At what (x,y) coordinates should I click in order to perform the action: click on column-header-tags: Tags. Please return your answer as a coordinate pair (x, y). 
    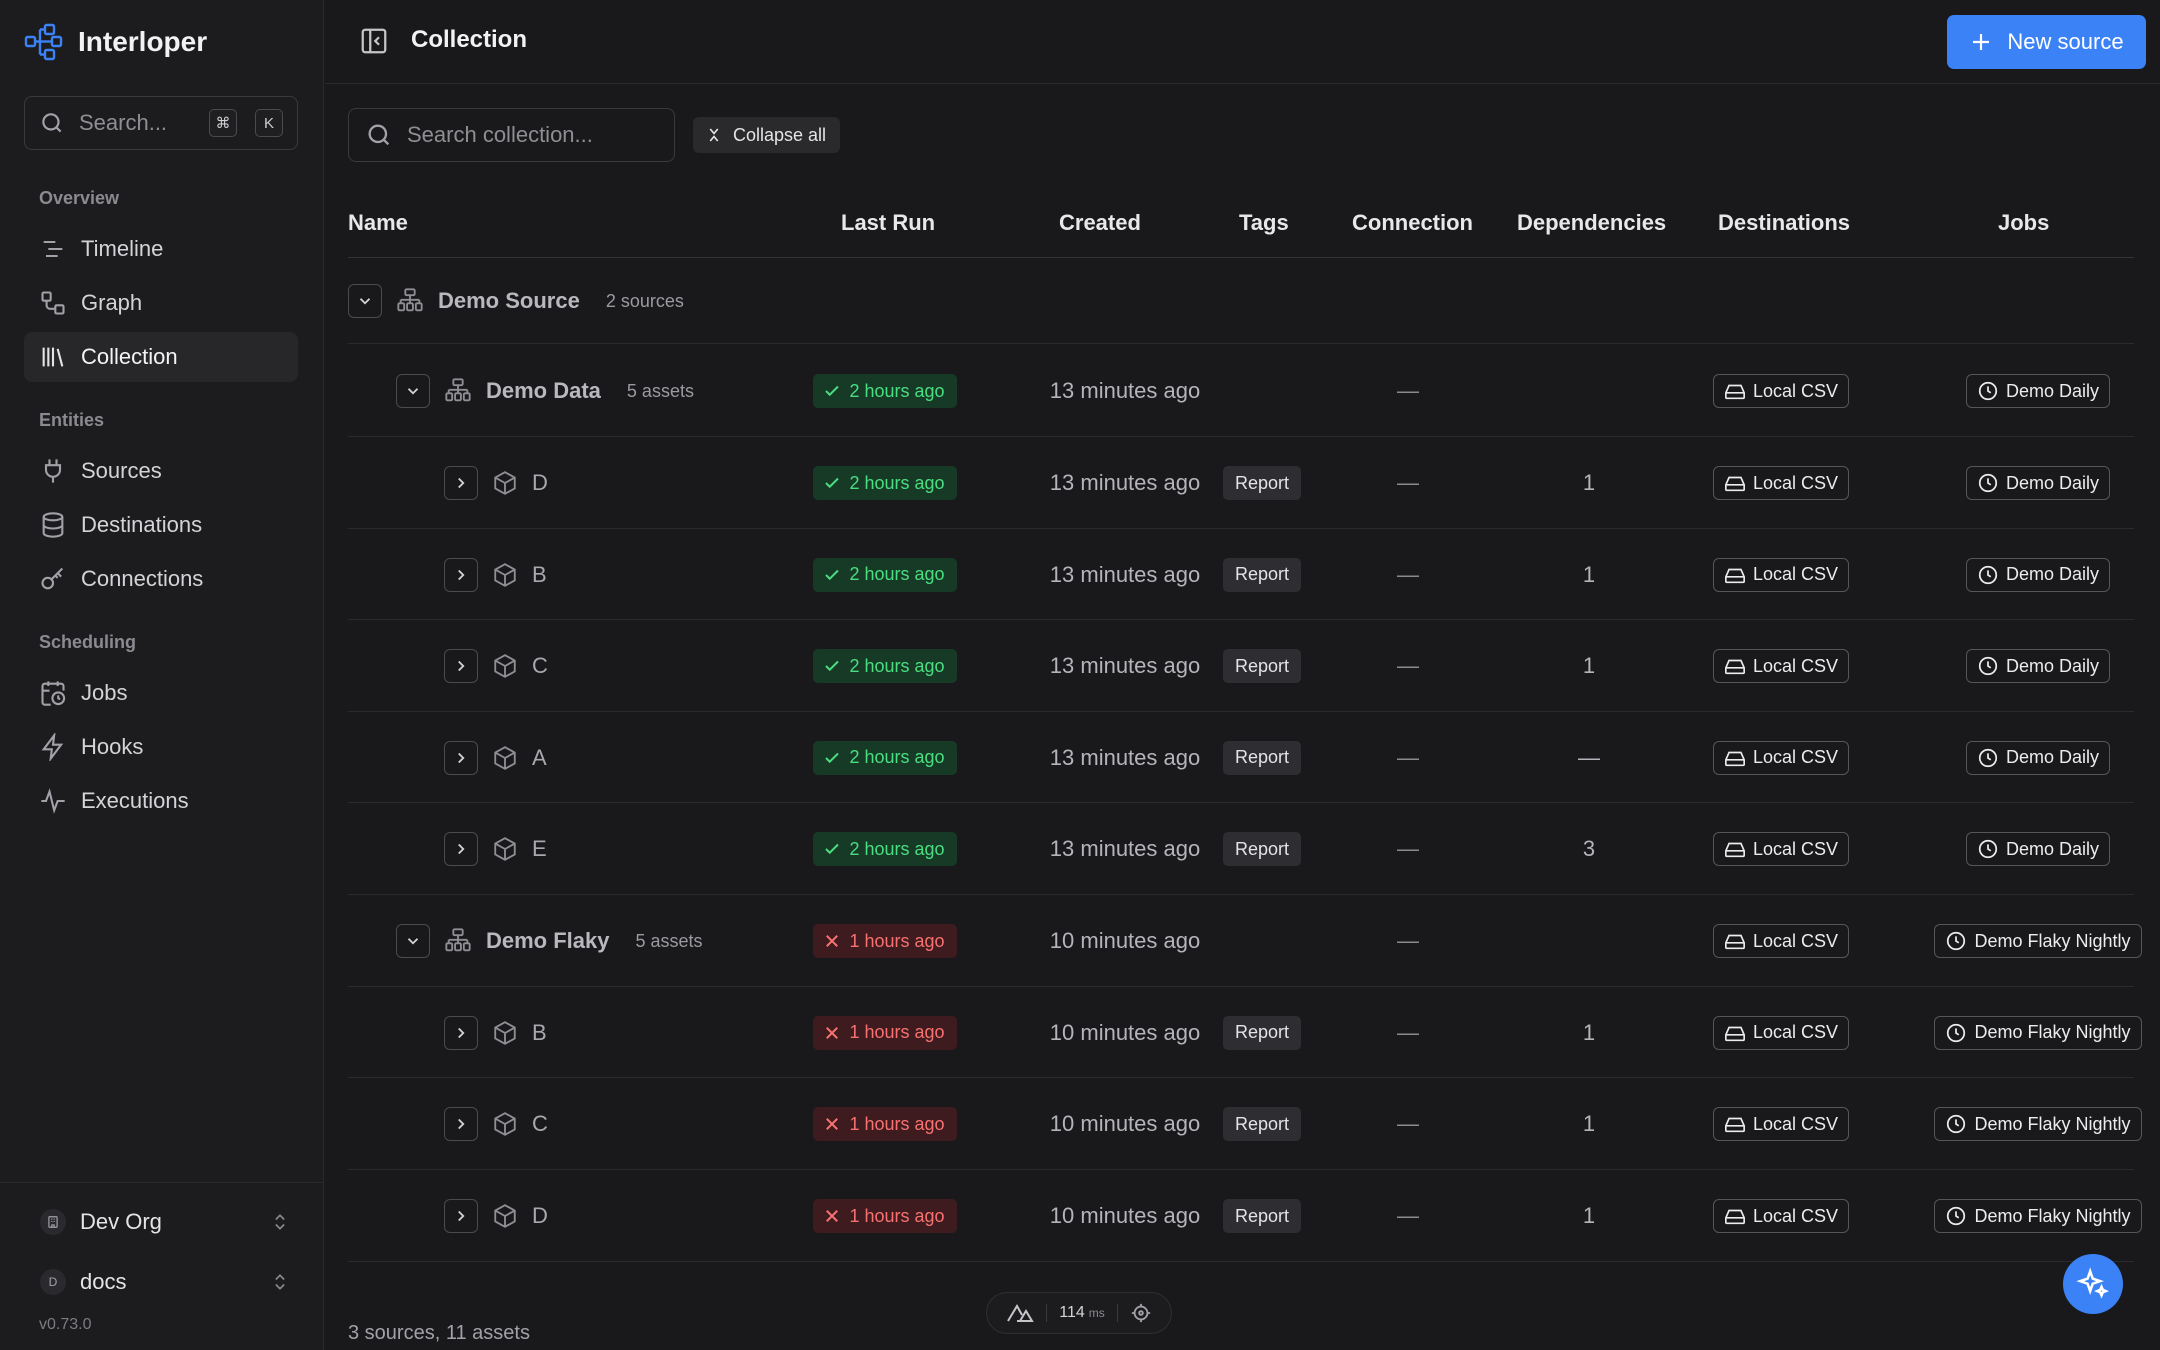
    Looking at the image, I should click on (1264, 223).